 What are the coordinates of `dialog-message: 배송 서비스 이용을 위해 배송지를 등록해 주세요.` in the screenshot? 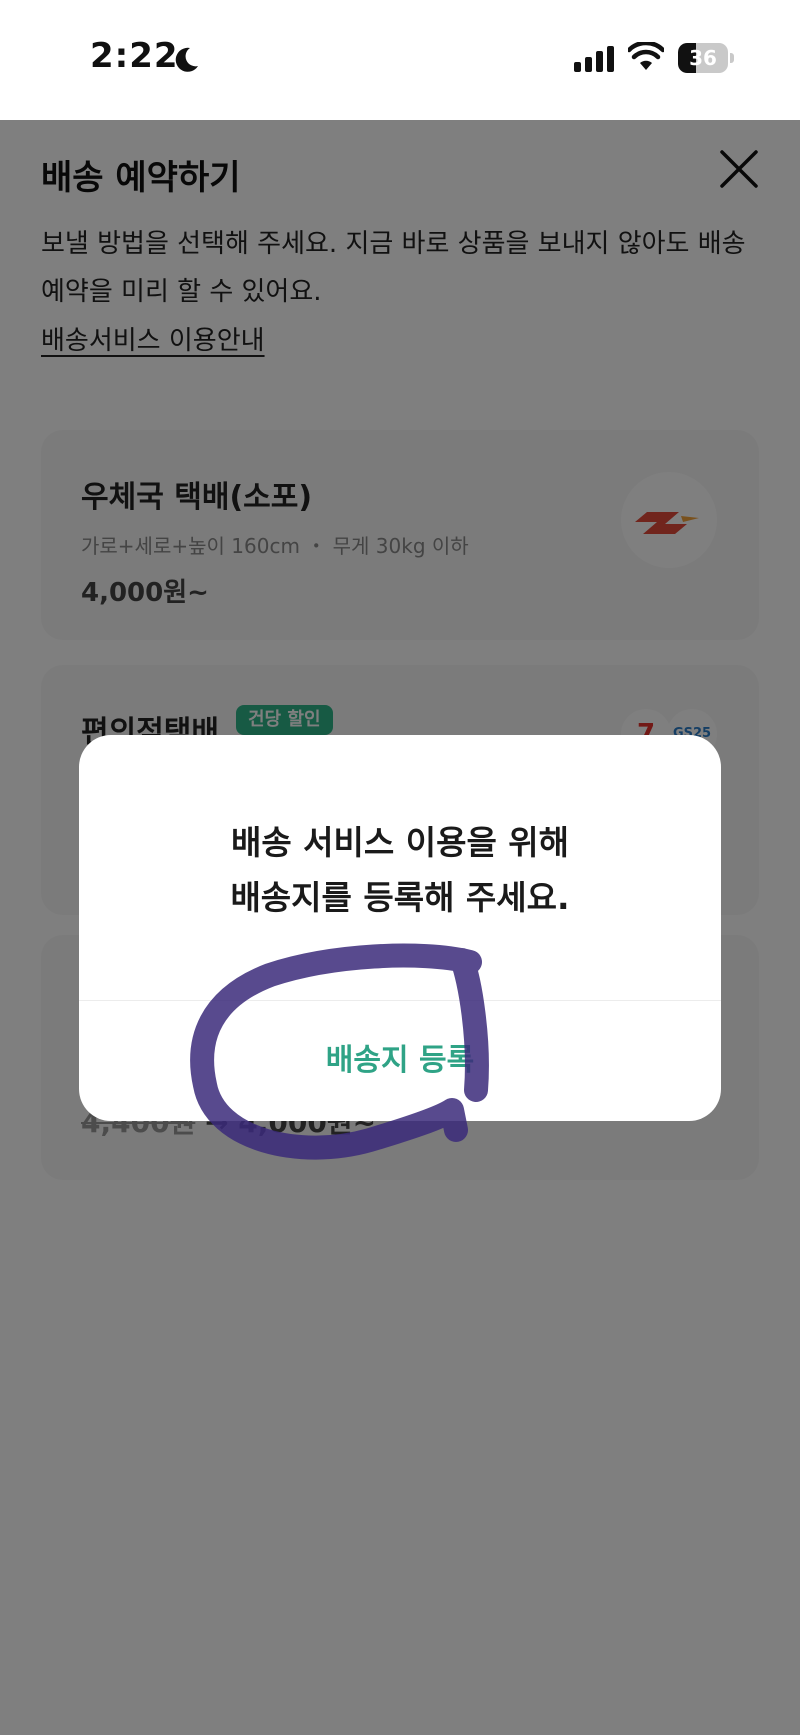 It's located at (400, 870).